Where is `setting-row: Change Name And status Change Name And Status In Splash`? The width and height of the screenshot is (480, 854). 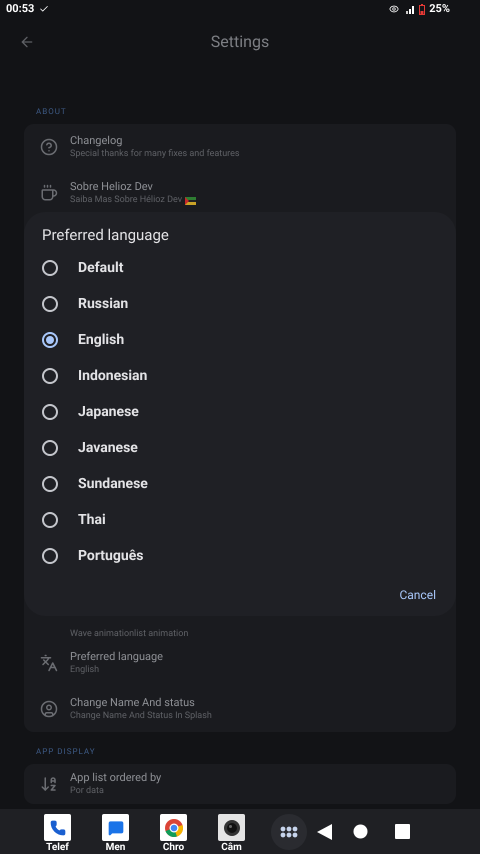
setting-row: Change Name And status Change Name And Status In Splash is located at coordinates (240, 709).